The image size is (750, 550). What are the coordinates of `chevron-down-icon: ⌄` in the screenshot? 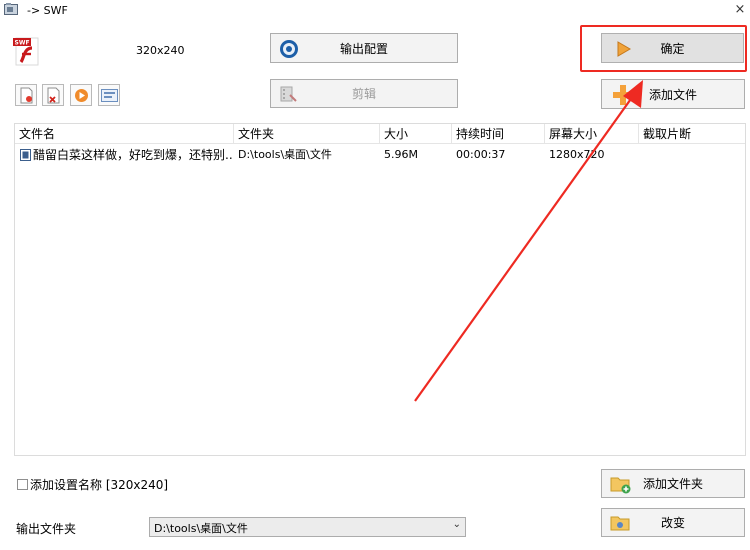 It's located at (456, 524).